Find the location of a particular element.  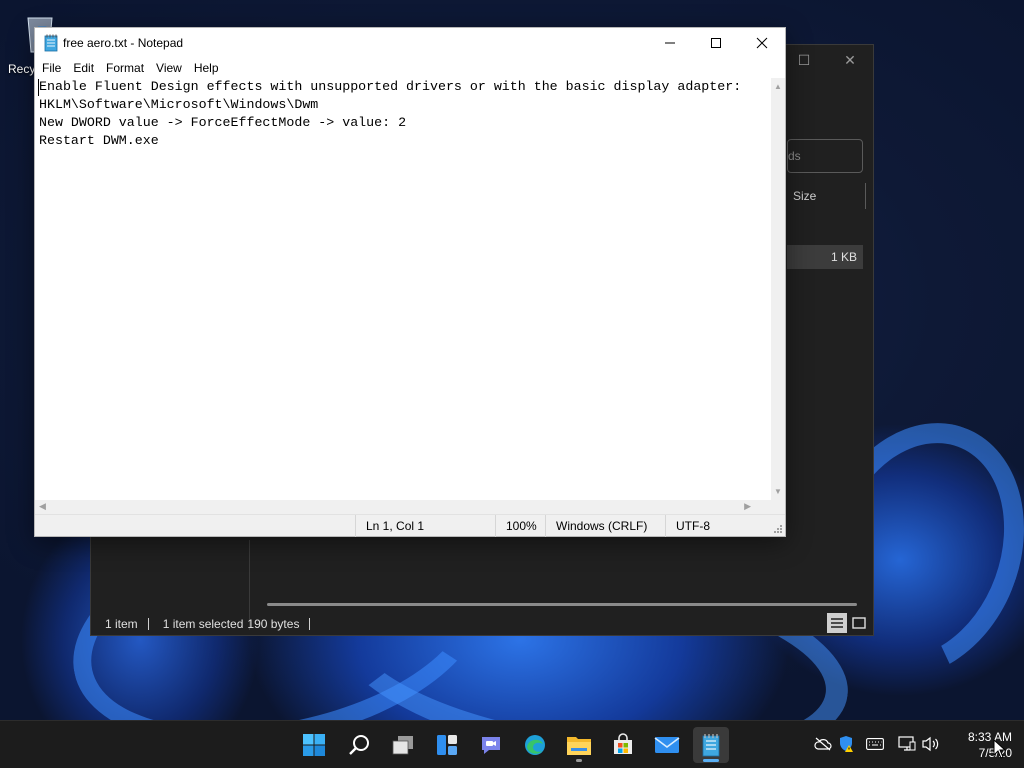

notepad-taskbar-button is located at coordinates (711, 745).